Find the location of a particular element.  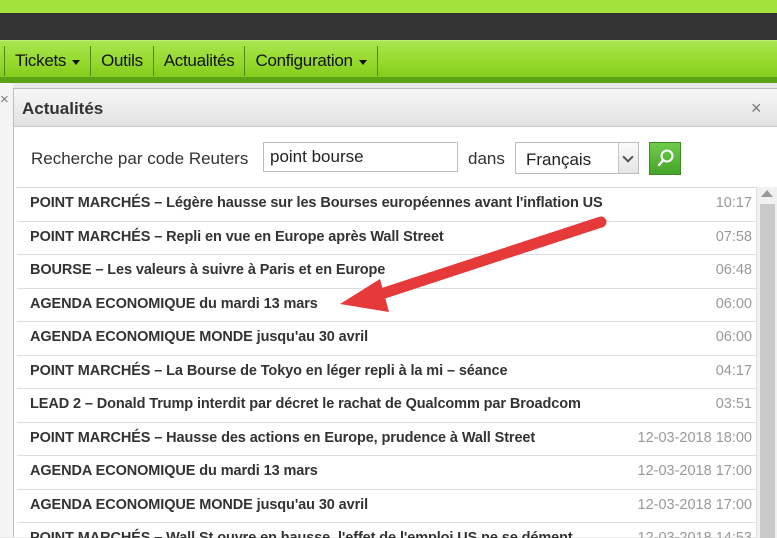

news-time: 04:17 is located at coordinates (733, 370).